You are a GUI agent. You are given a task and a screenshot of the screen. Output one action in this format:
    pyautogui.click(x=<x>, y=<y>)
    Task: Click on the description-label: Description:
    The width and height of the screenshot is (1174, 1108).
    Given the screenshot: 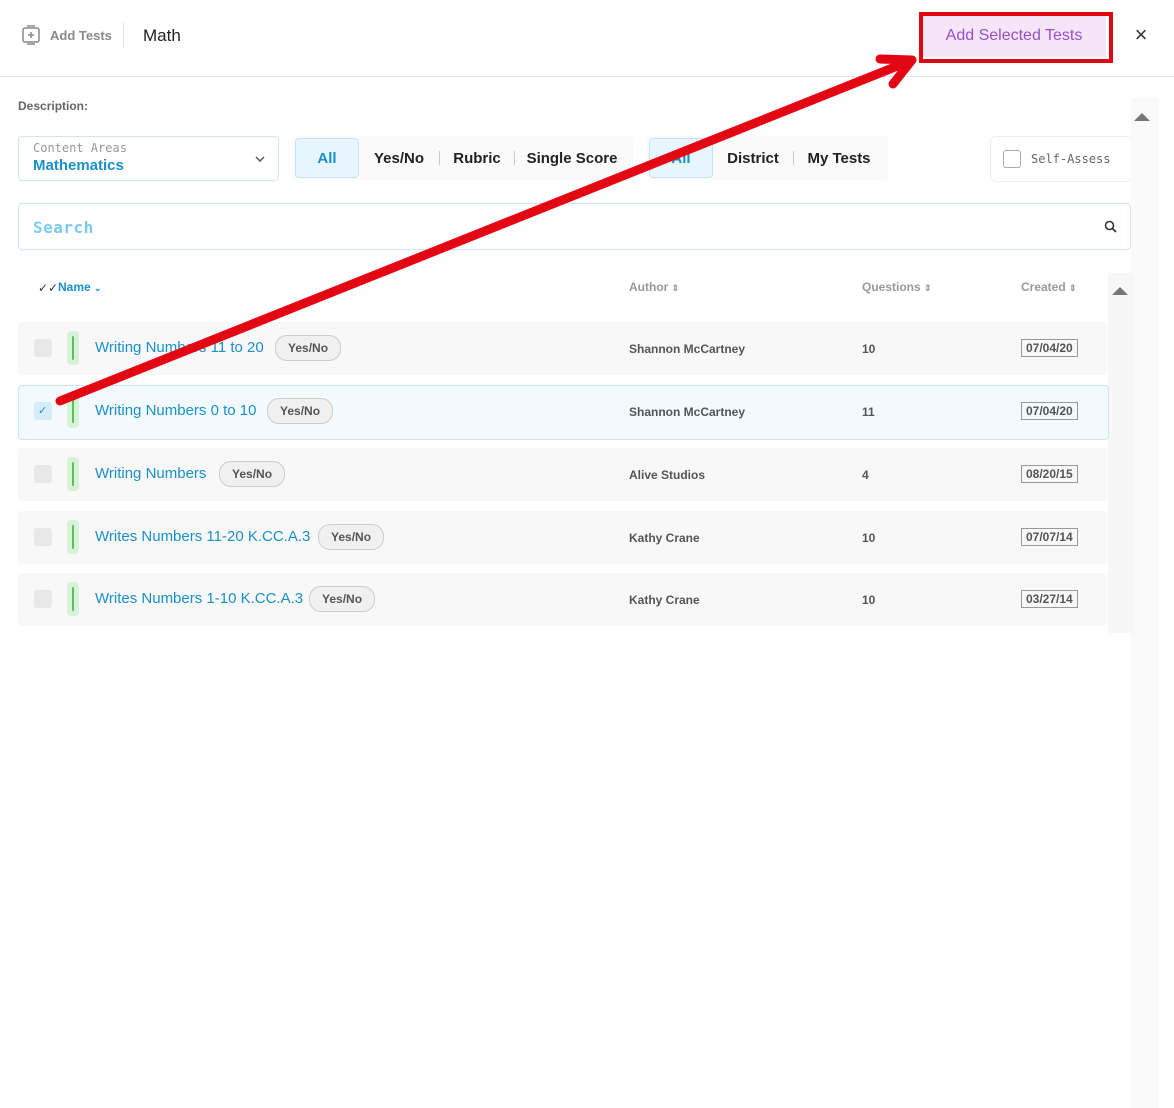 What is the action you would take?
    pyautogui.click(x=53, y=106)
    